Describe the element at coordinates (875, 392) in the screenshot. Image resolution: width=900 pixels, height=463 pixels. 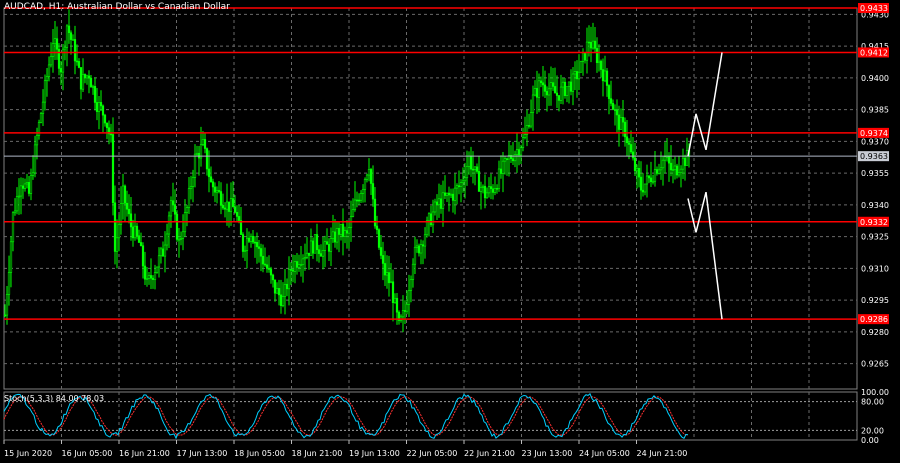
I see `stoch-level-label: 100.00` at that location.